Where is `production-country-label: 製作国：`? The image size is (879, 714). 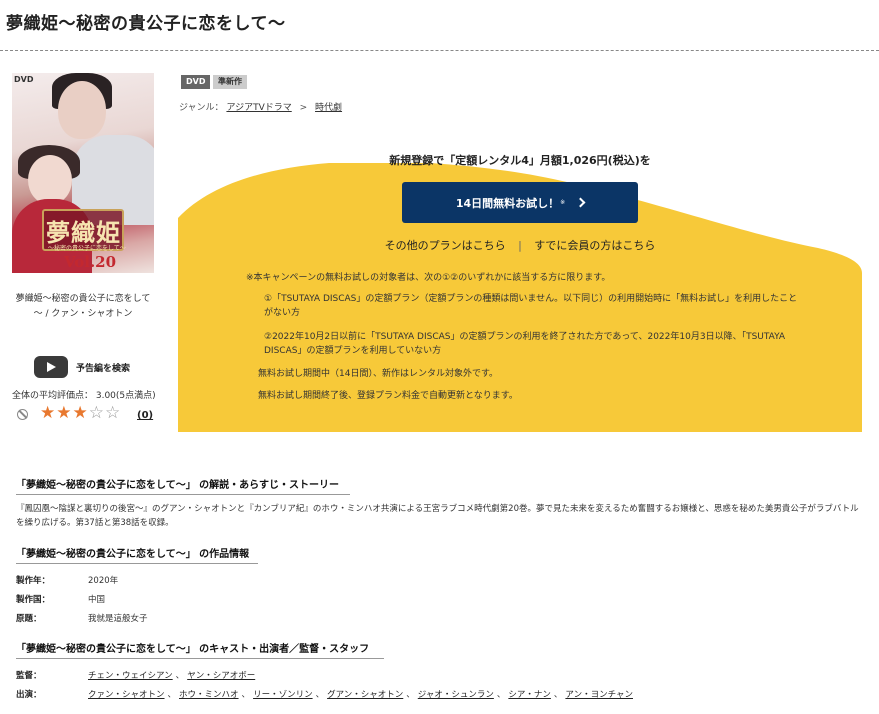
production-country-label: 製作国： is located at coordinates (33, 600).